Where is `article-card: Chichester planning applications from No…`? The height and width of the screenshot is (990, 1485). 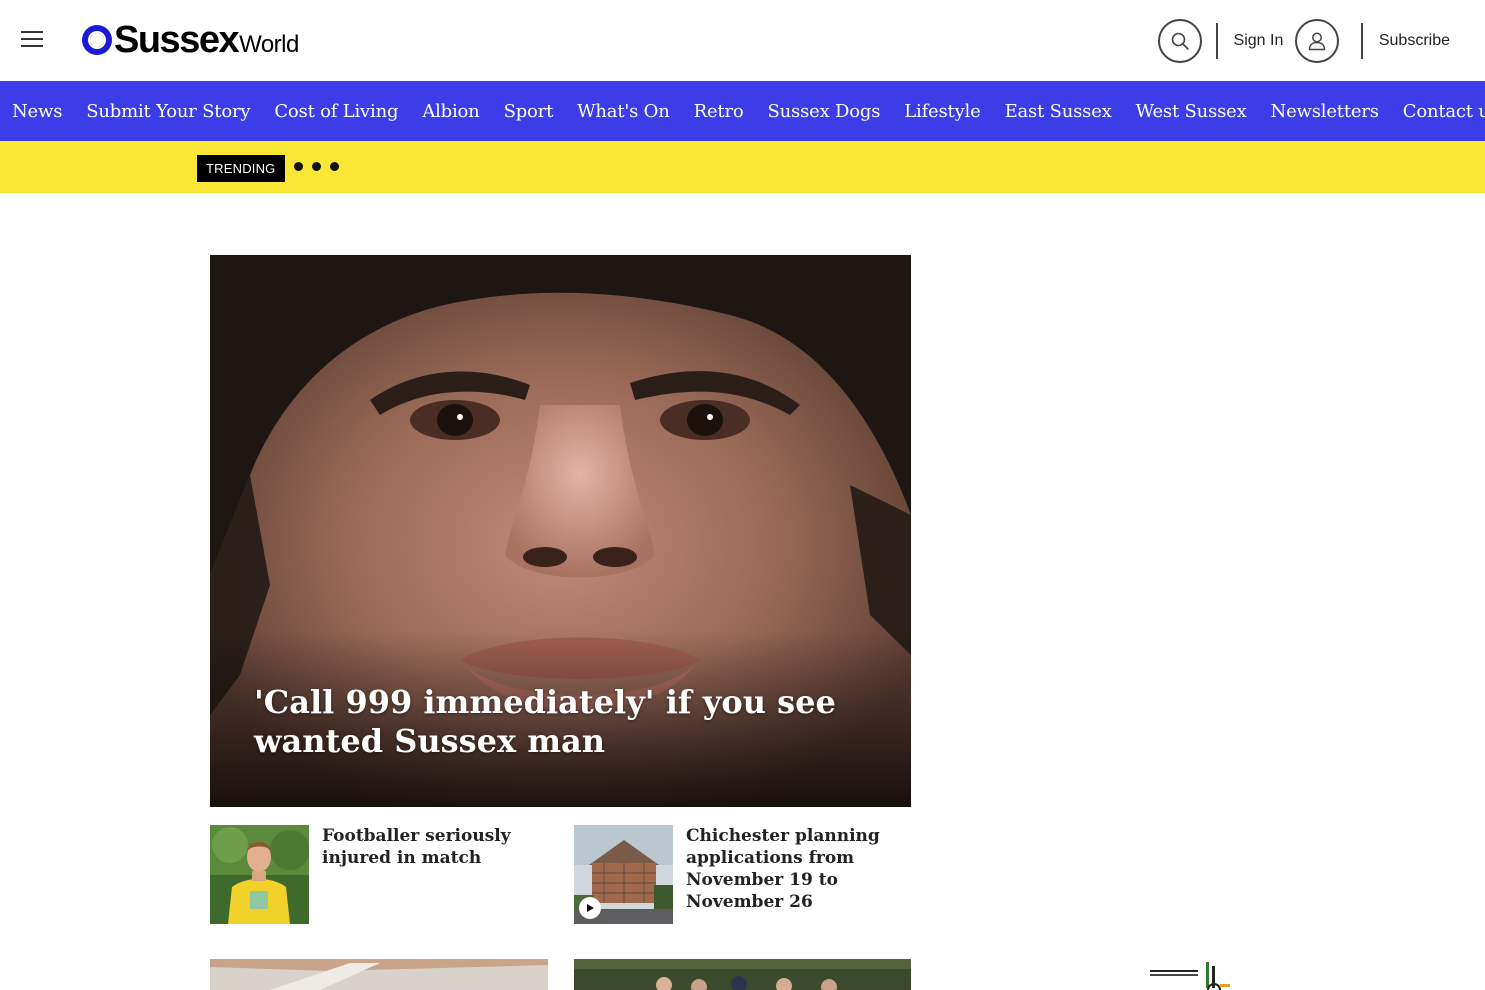 article-card: Chichester planning applications from No… is located at coordinates (742, 875).